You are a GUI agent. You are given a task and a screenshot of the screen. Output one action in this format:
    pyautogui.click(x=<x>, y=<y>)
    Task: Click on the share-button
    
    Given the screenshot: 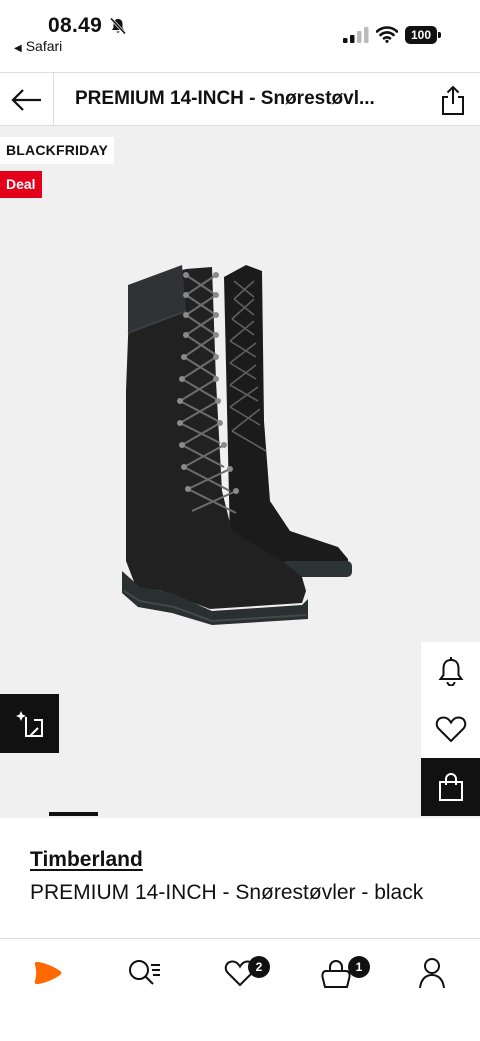 What is the action you would take?
    pyautogui.click(x=453, y=99)
    